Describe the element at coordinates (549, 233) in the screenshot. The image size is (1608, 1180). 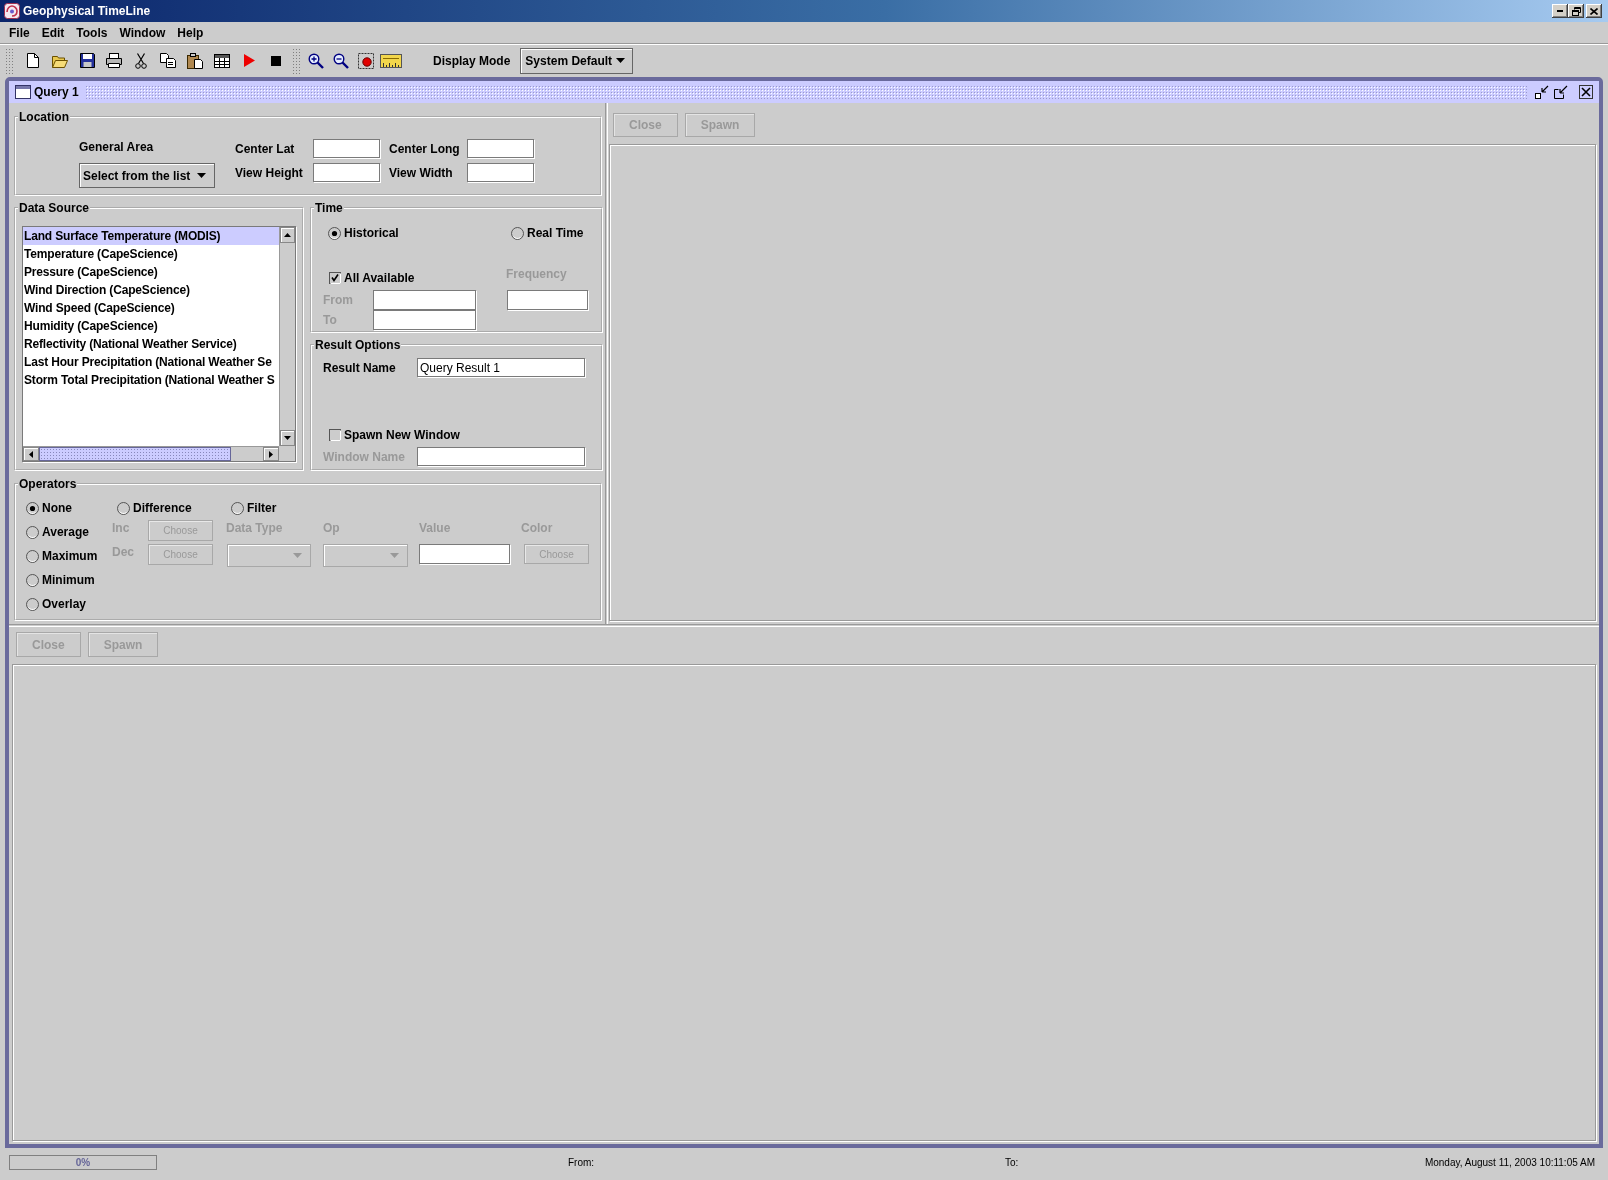
I see `radio-button: Real Time` at that location.